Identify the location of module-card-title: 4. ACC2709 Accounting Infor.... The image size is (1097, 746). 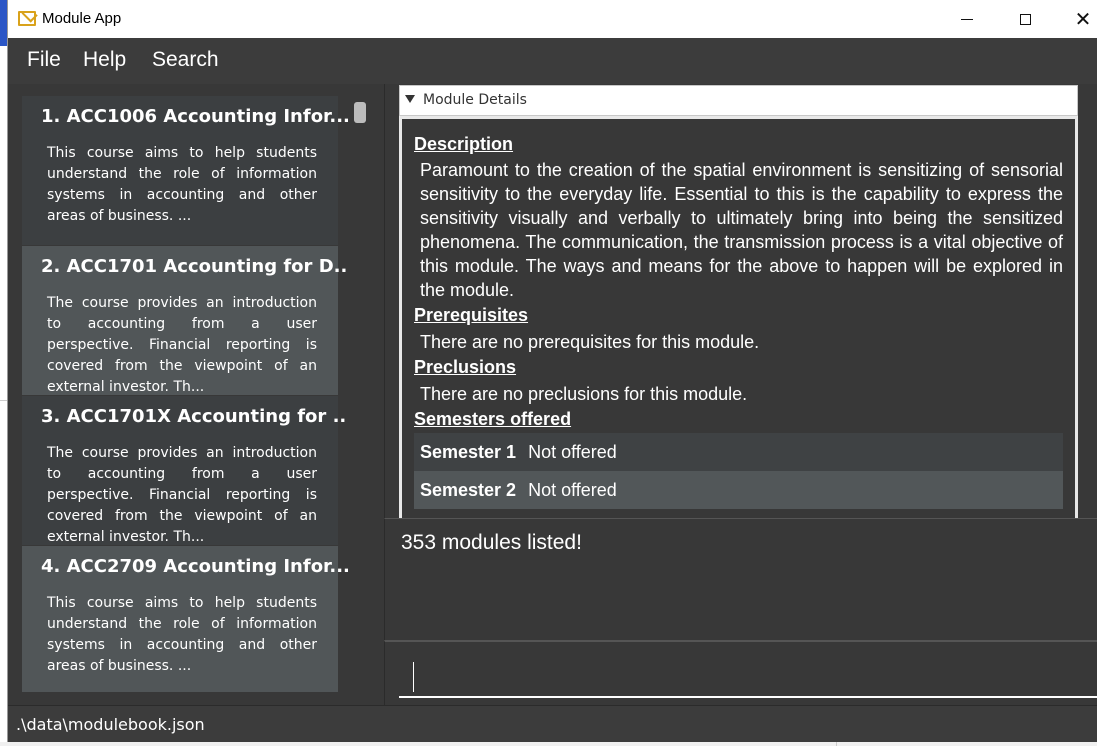
(194, 566).